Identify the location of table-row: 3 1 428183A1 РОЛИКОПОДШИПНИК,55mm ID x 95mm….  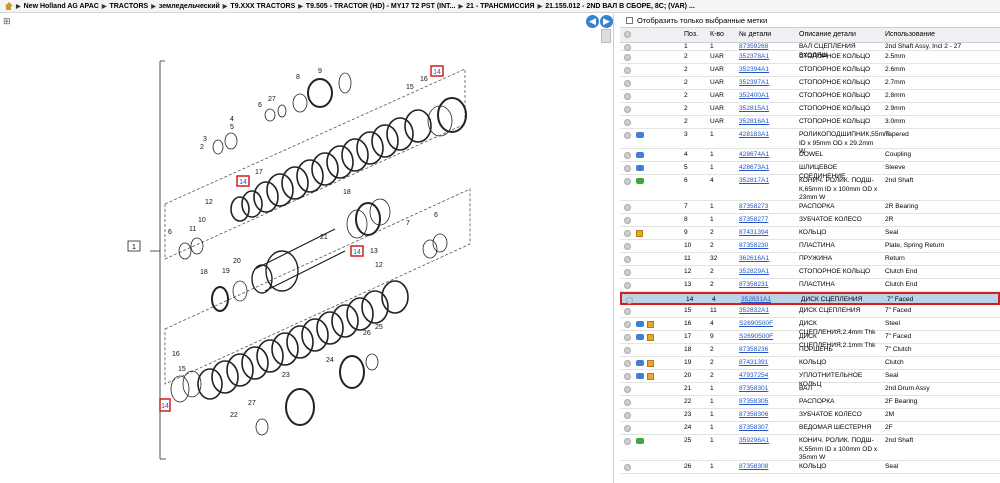
(810, 142).